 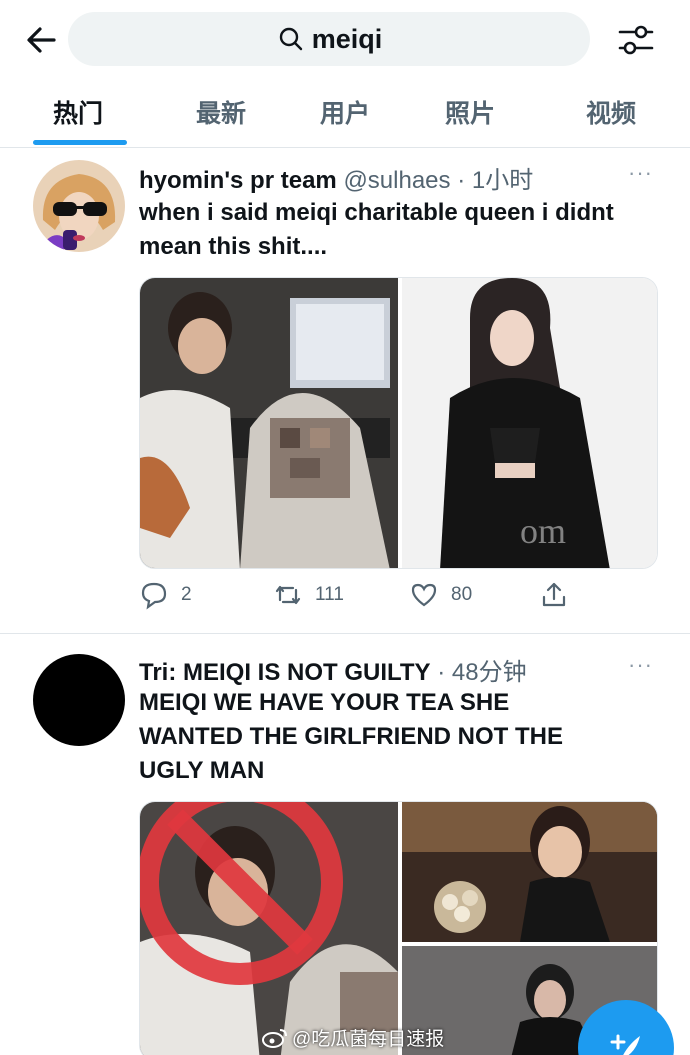 What do you see at coordinates (424, 595) in the screenshot?
I see `heart-icon` at bounding box center [424, 595].